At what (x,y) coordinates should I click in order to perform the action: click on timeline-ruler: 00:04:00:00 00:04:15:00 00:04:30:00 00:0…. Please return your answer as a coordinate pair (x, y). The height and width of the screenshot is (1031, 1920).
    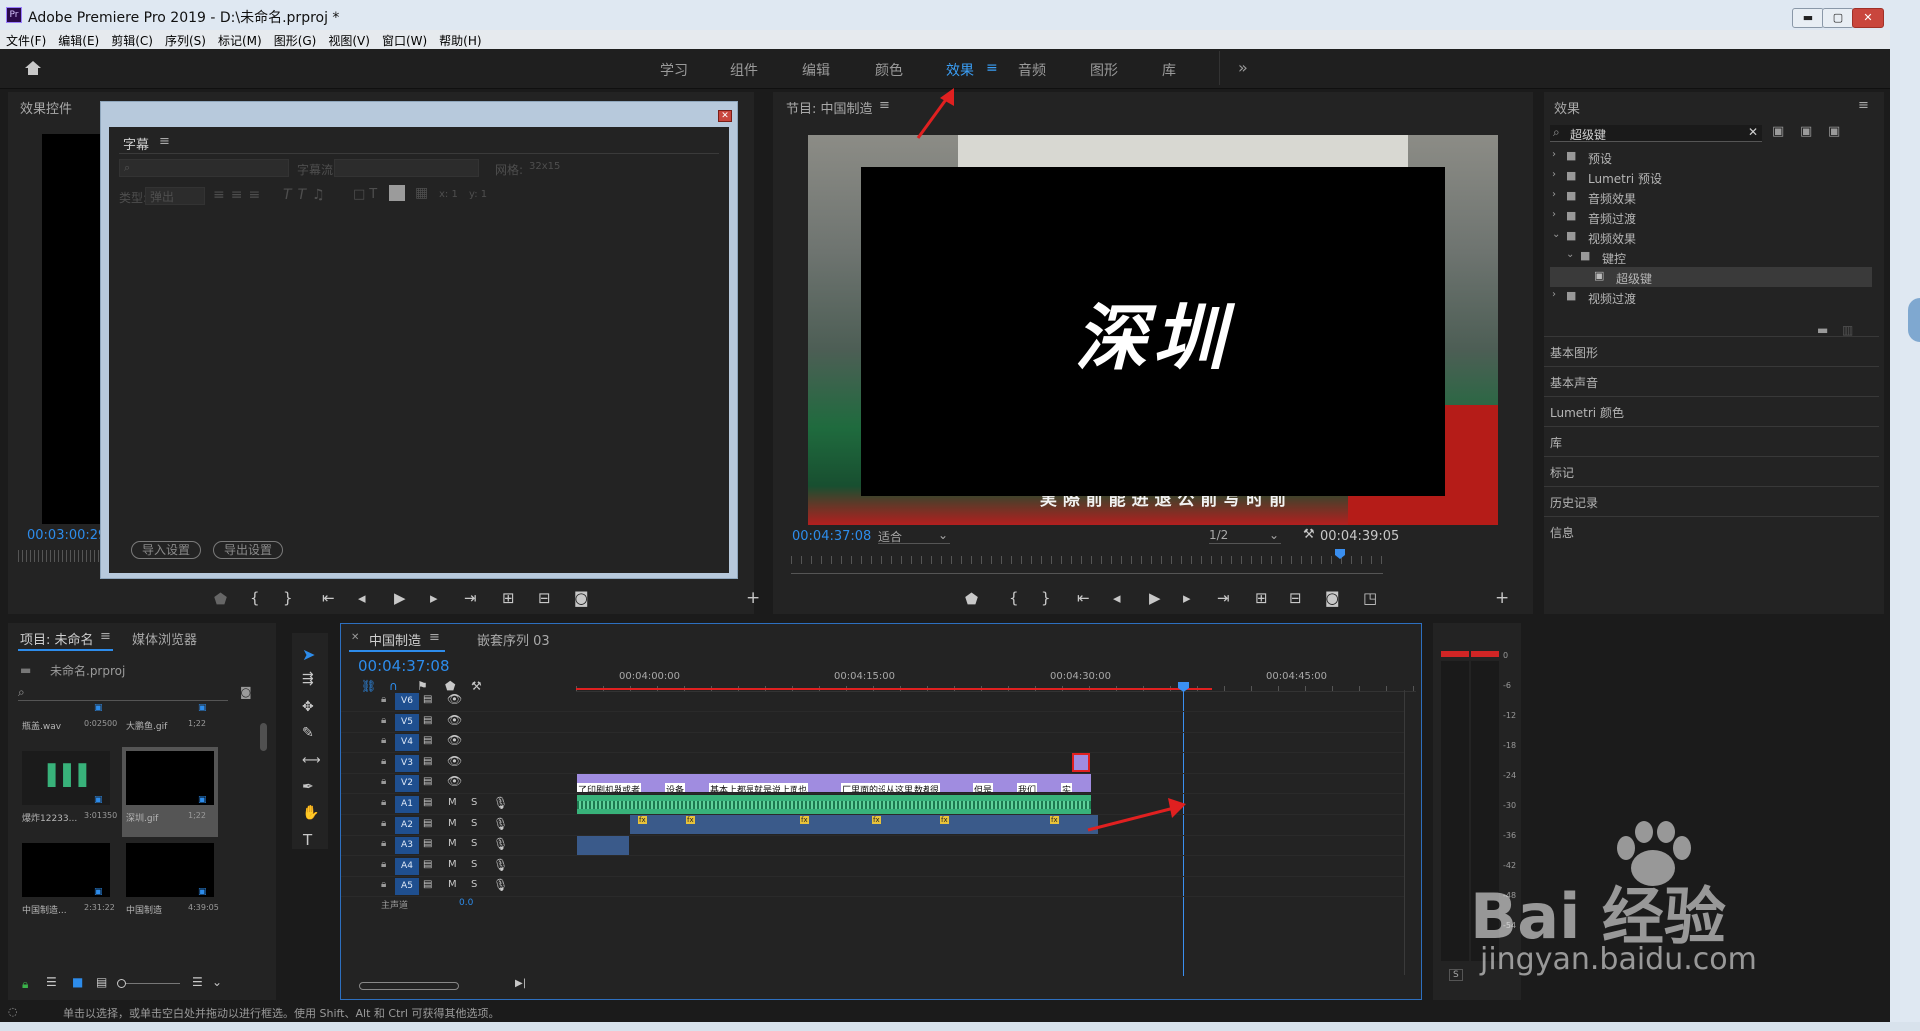
    Looking at the image, I should click on (996, 677).